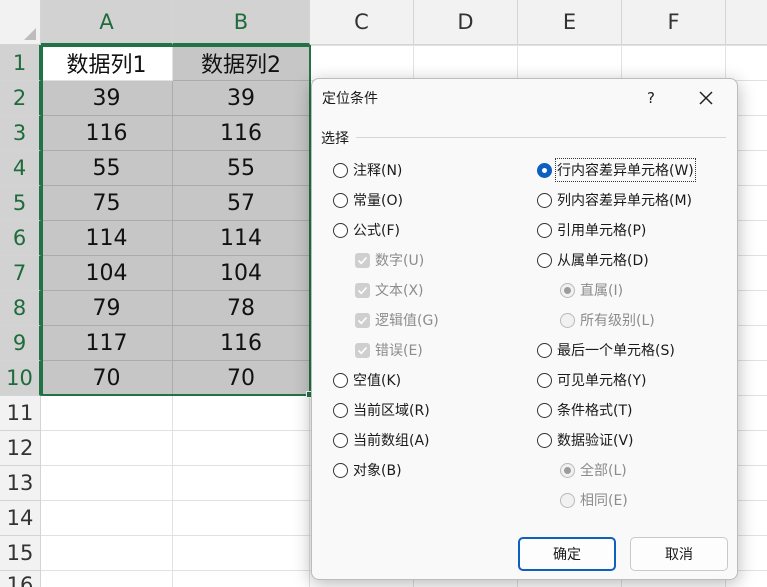 This screenshot has width=767, height=587. What do you see at coordinates (241, 98) in the screenshot?
I see `cell-b2: 39` at bounding box center [241, 98].